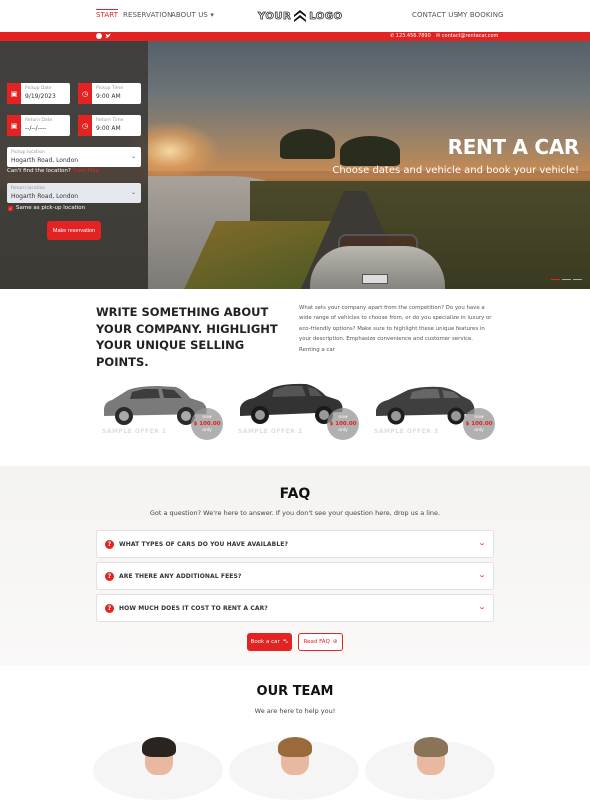 The image size is (590, 800). What do you see at coordinates (295, 494) in the screenshot?
I see `faq-title: FAQ` at bounding box center [295, 494].